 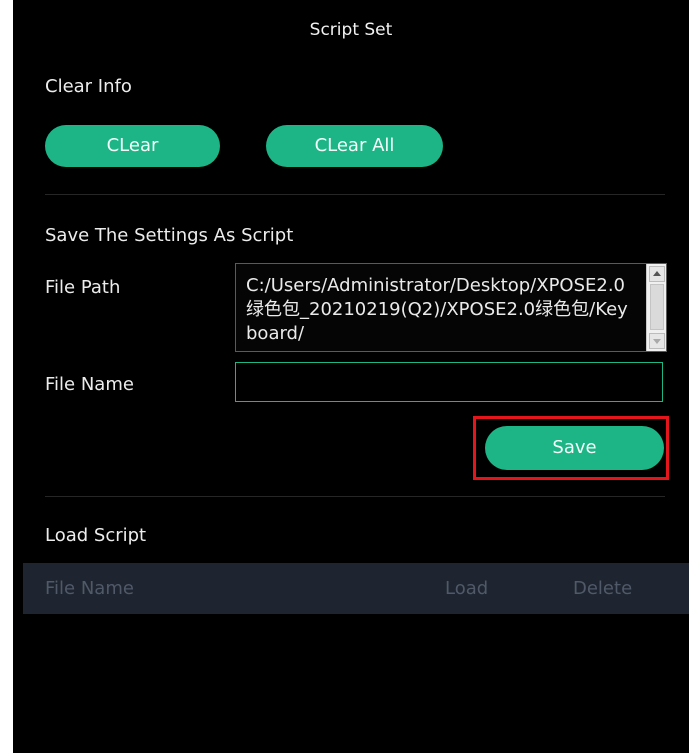 I want to click on scroll-thumb, so click(x=657, y=307).